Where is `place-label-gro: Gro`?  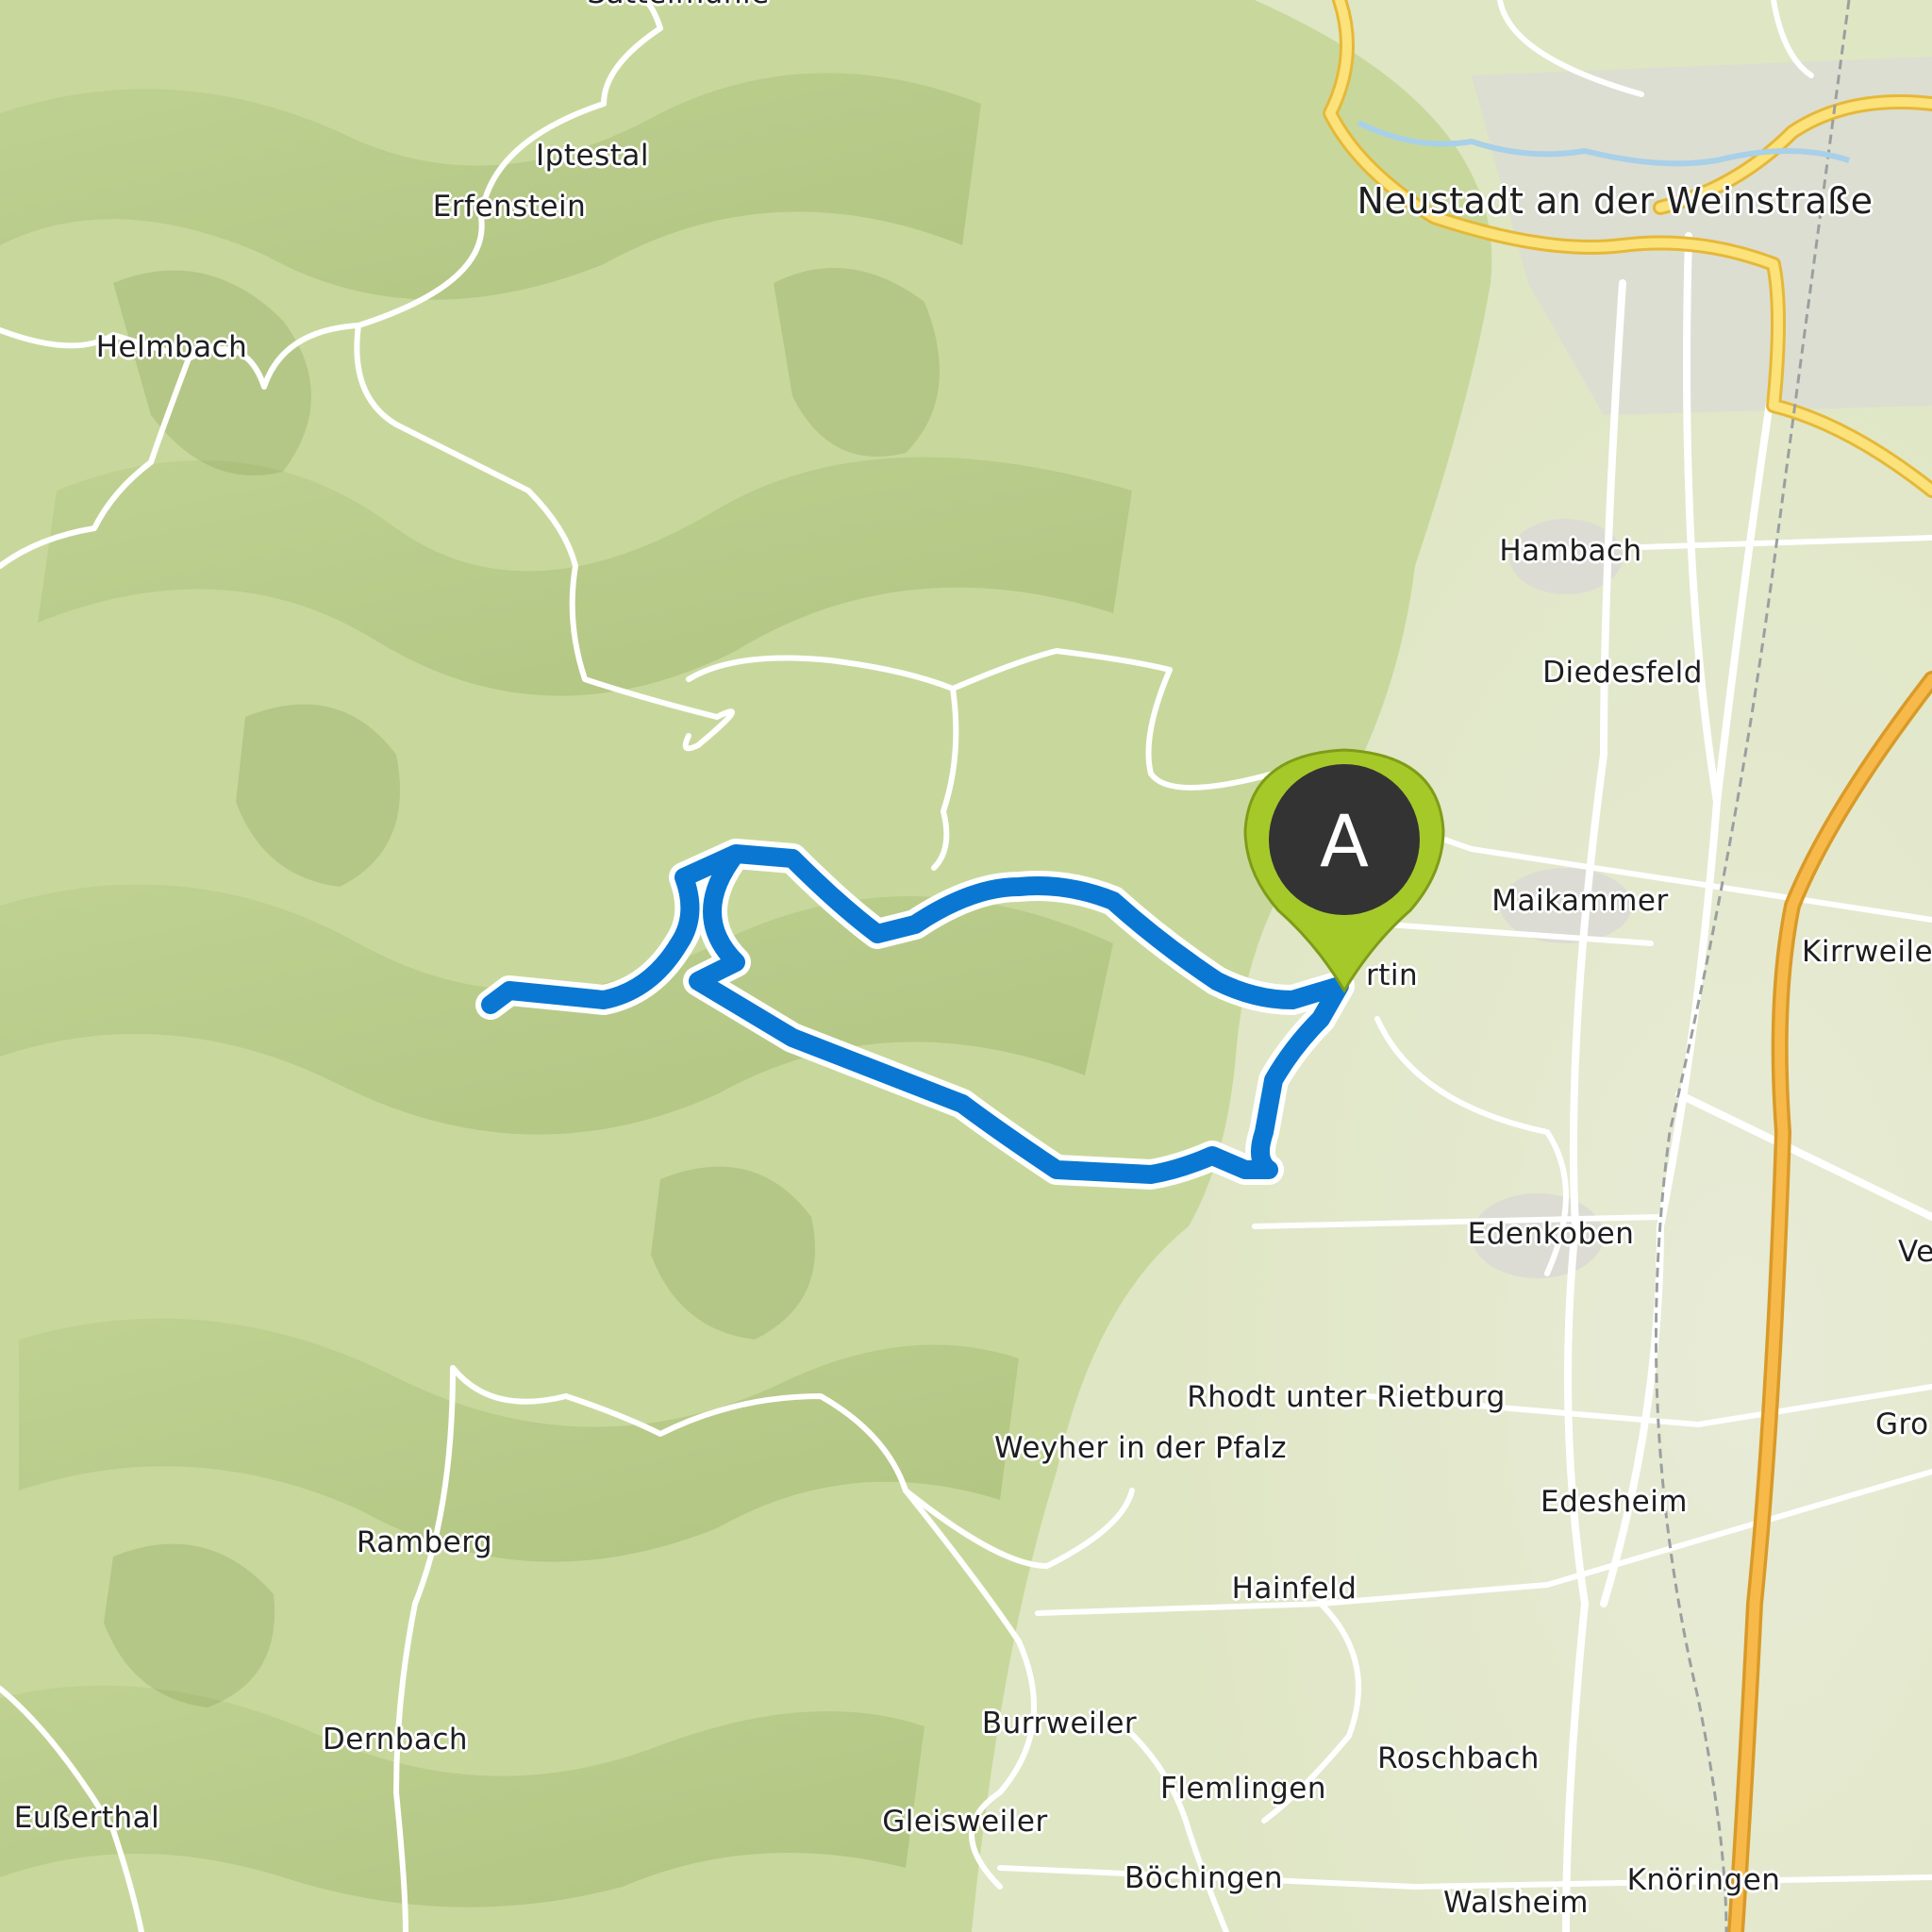
place-label-gro: Gro is located at coordinates (1902, 1424).